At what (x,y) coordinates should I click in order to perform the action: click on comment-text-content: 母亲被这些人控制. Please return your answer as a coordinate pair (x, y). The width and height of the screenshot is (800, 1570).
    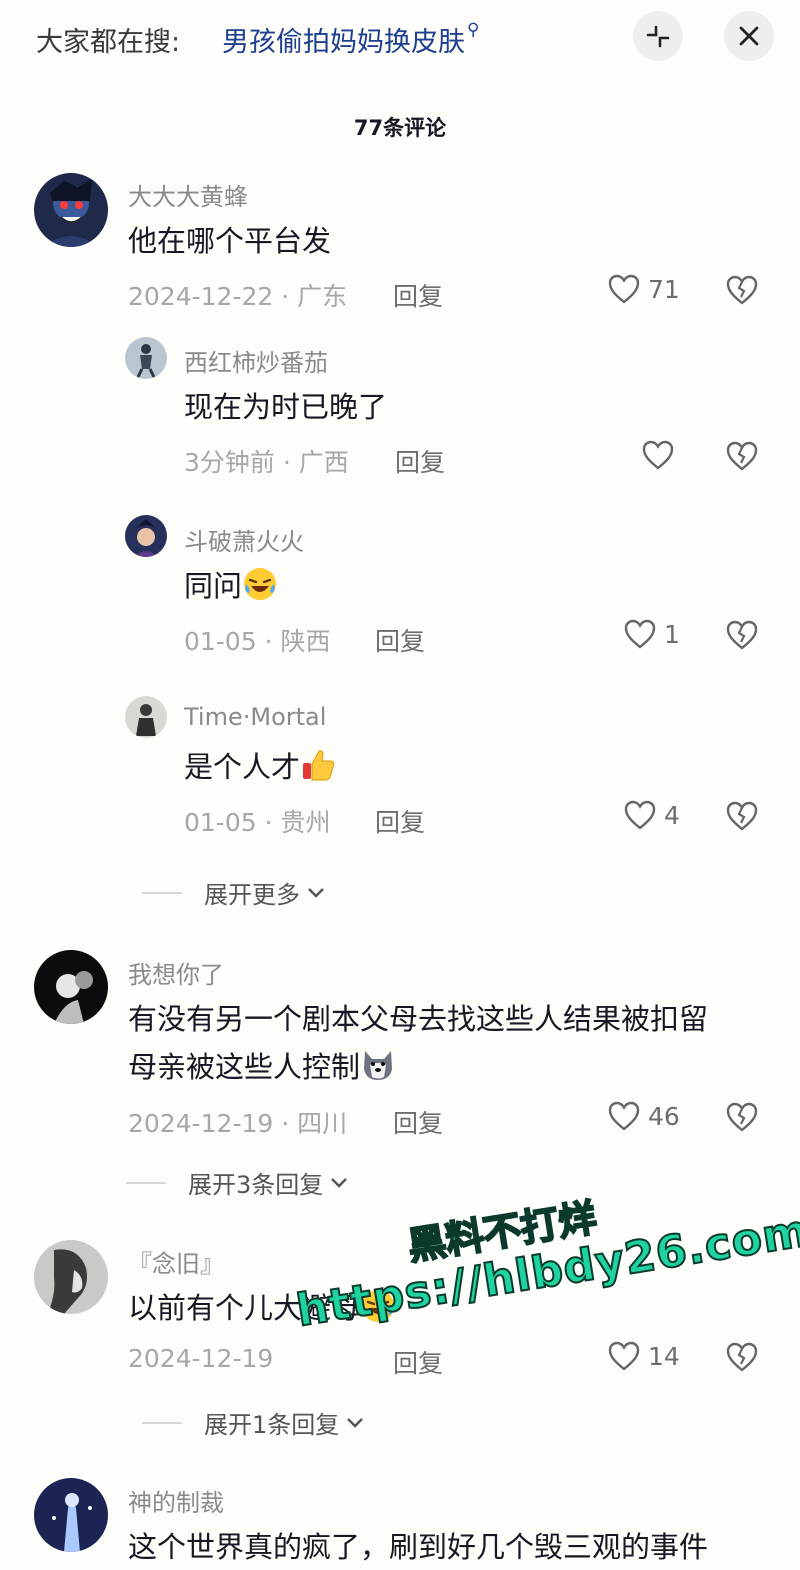
    Looking at the image, I should click on (244, 1067).